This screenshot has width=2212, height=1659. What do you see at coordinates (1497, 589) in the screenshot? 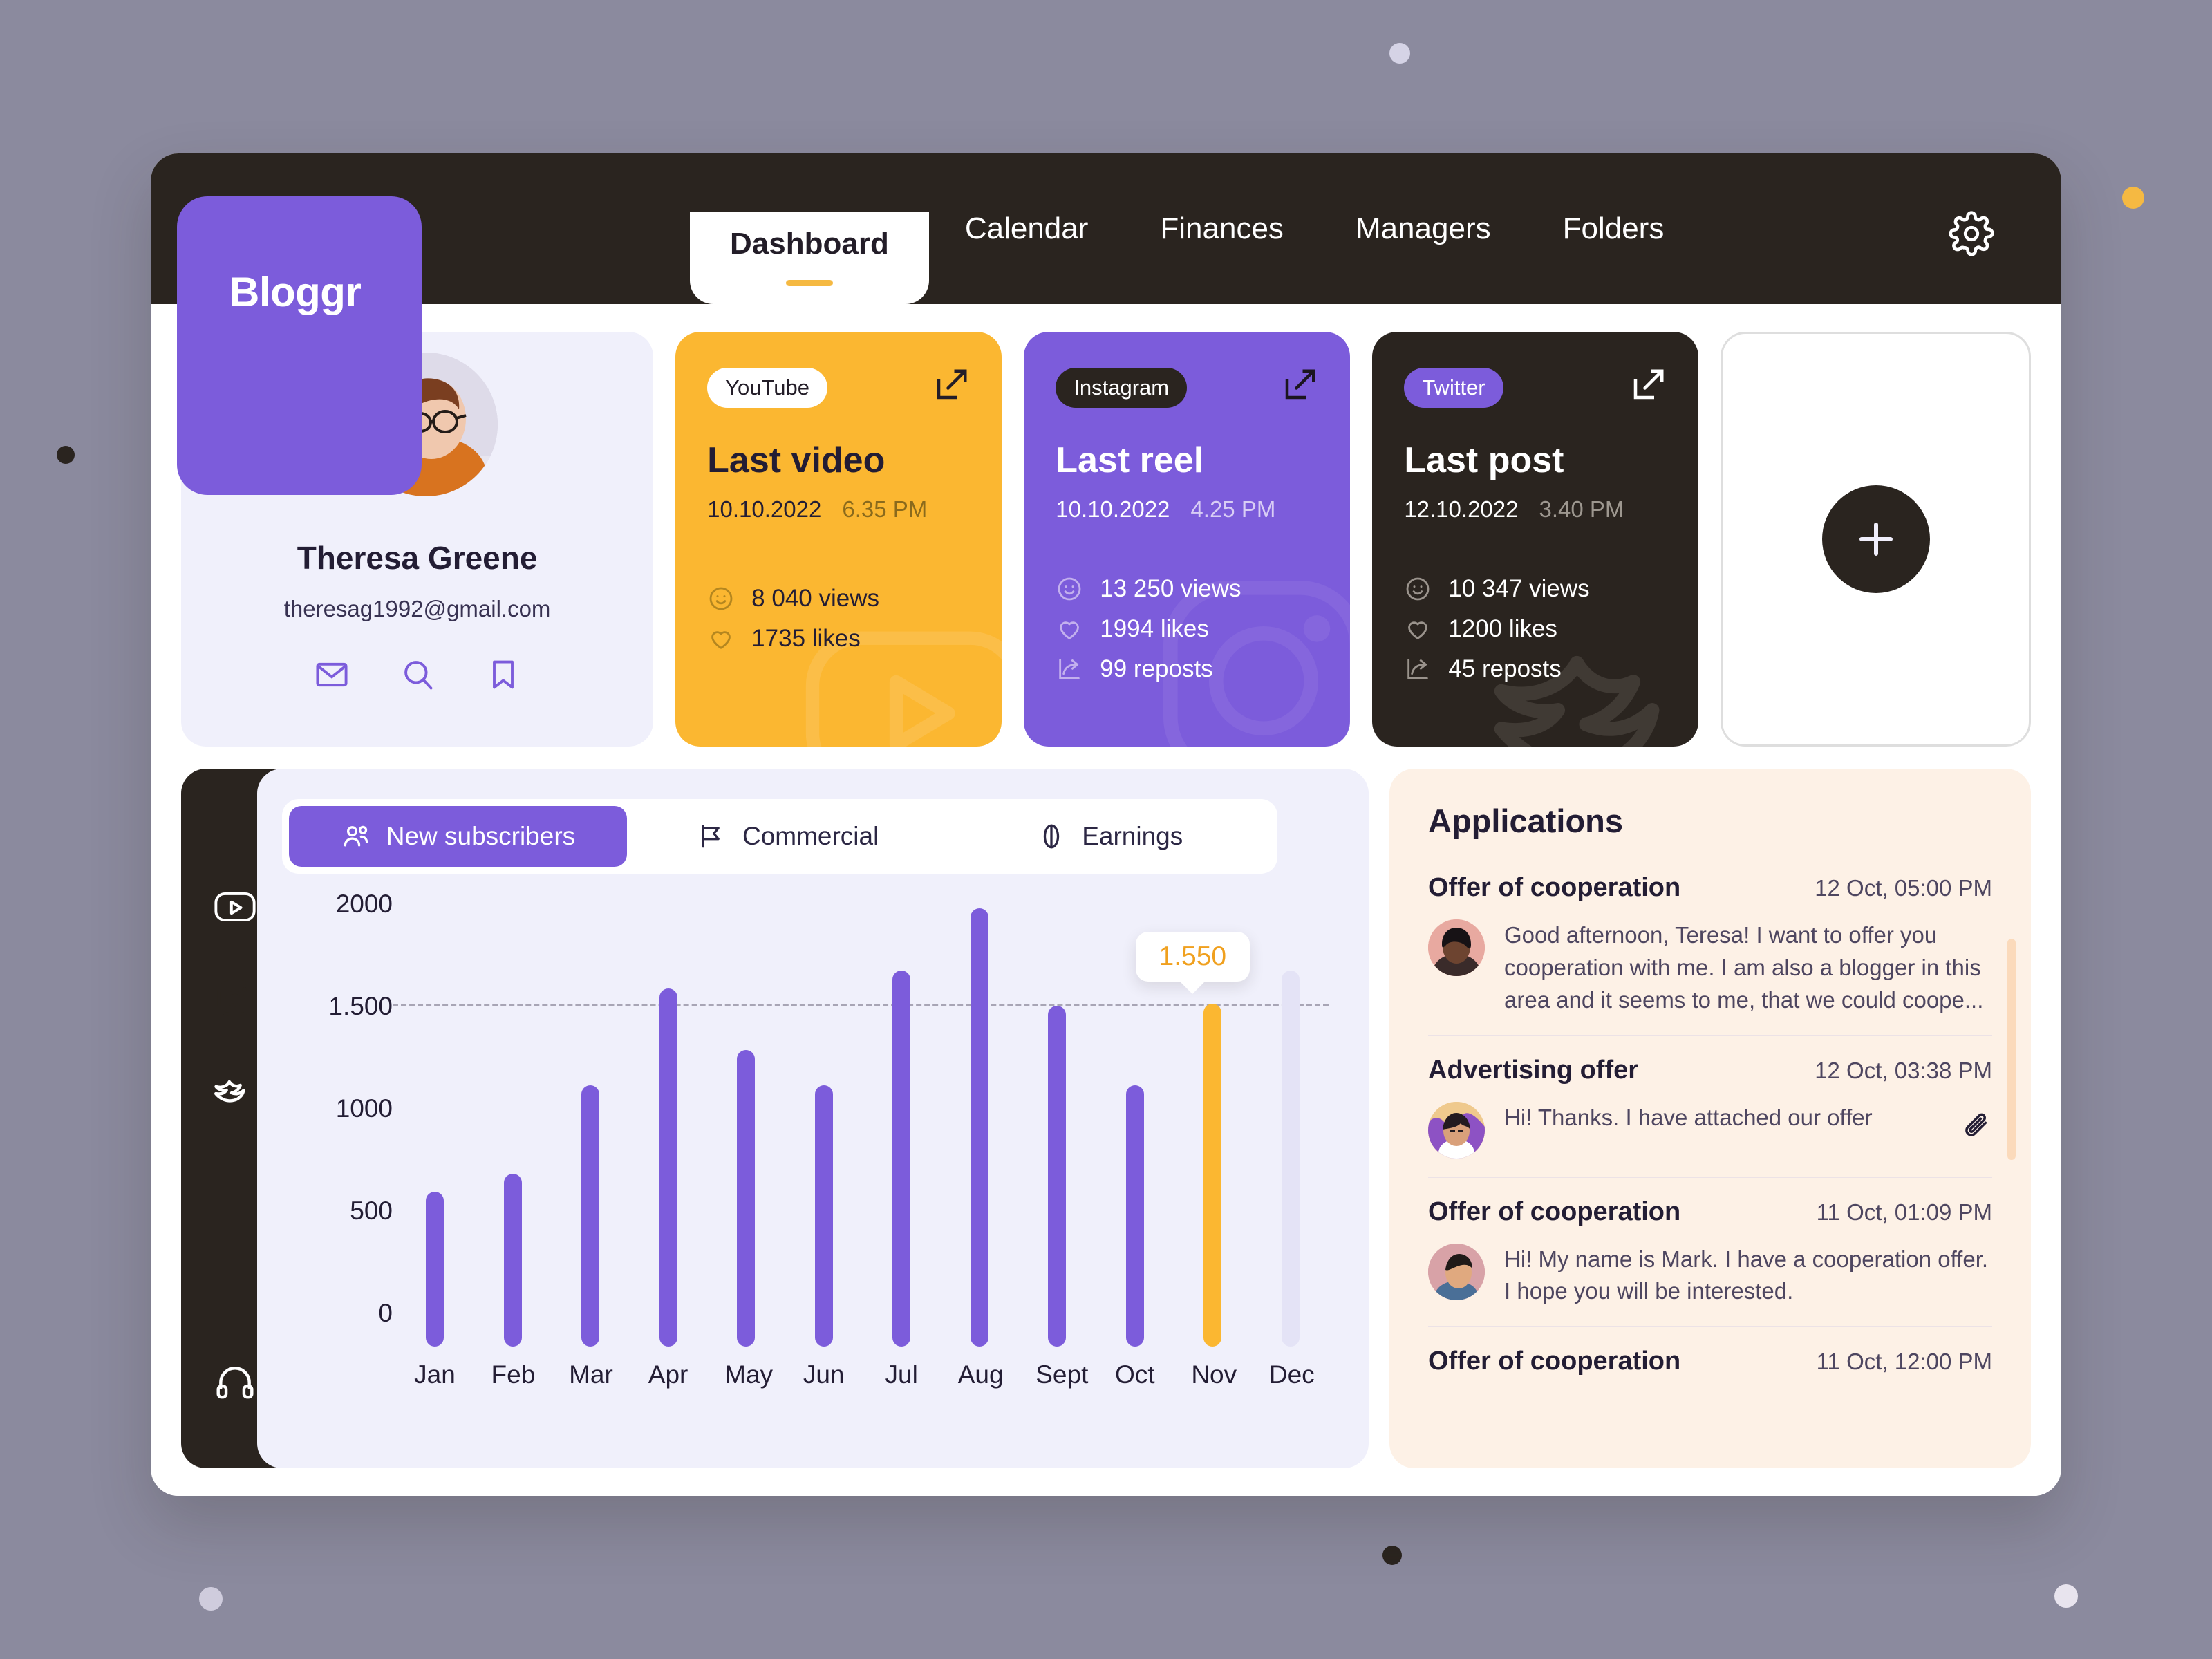
I see `stat-views-twitter: 10 347 views` at bounding box center [1497, 589].